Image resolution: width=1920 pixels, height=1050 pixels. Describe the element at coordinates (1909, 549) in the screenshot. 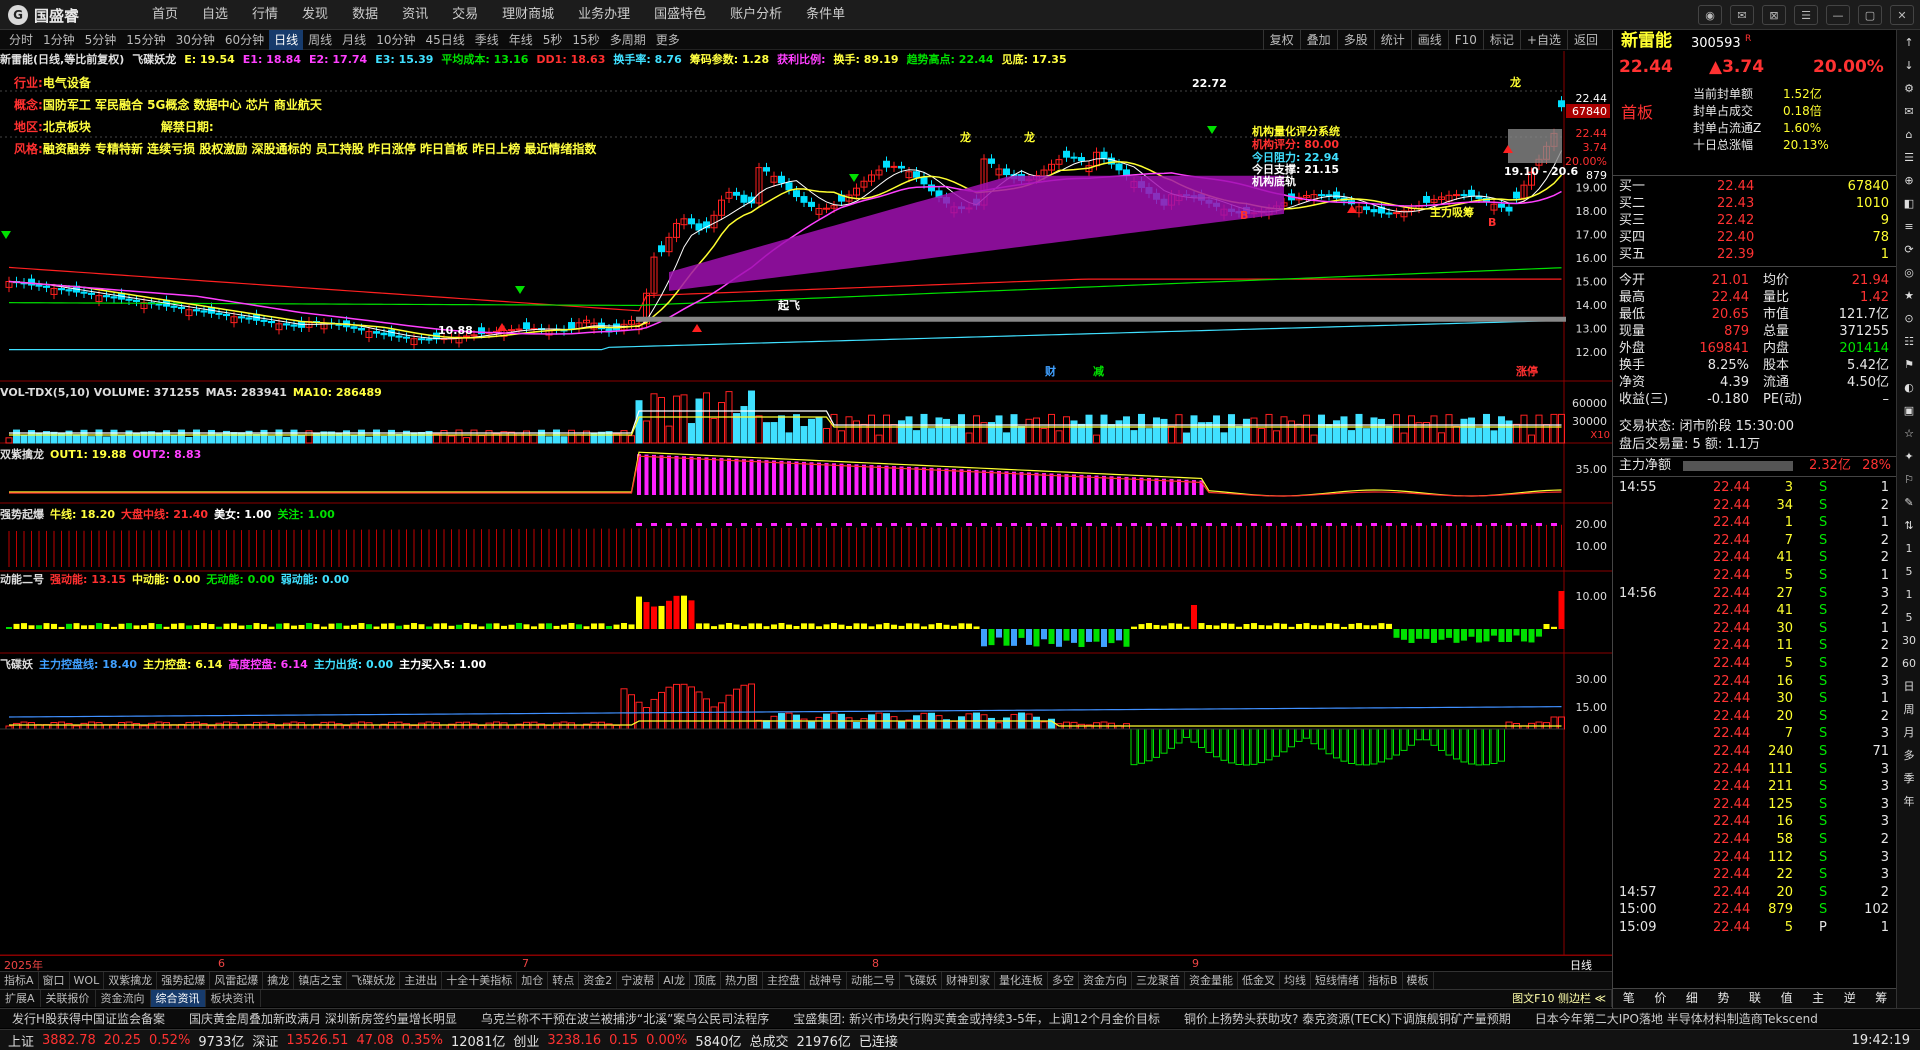

I see `rail-button: 1` at that location.